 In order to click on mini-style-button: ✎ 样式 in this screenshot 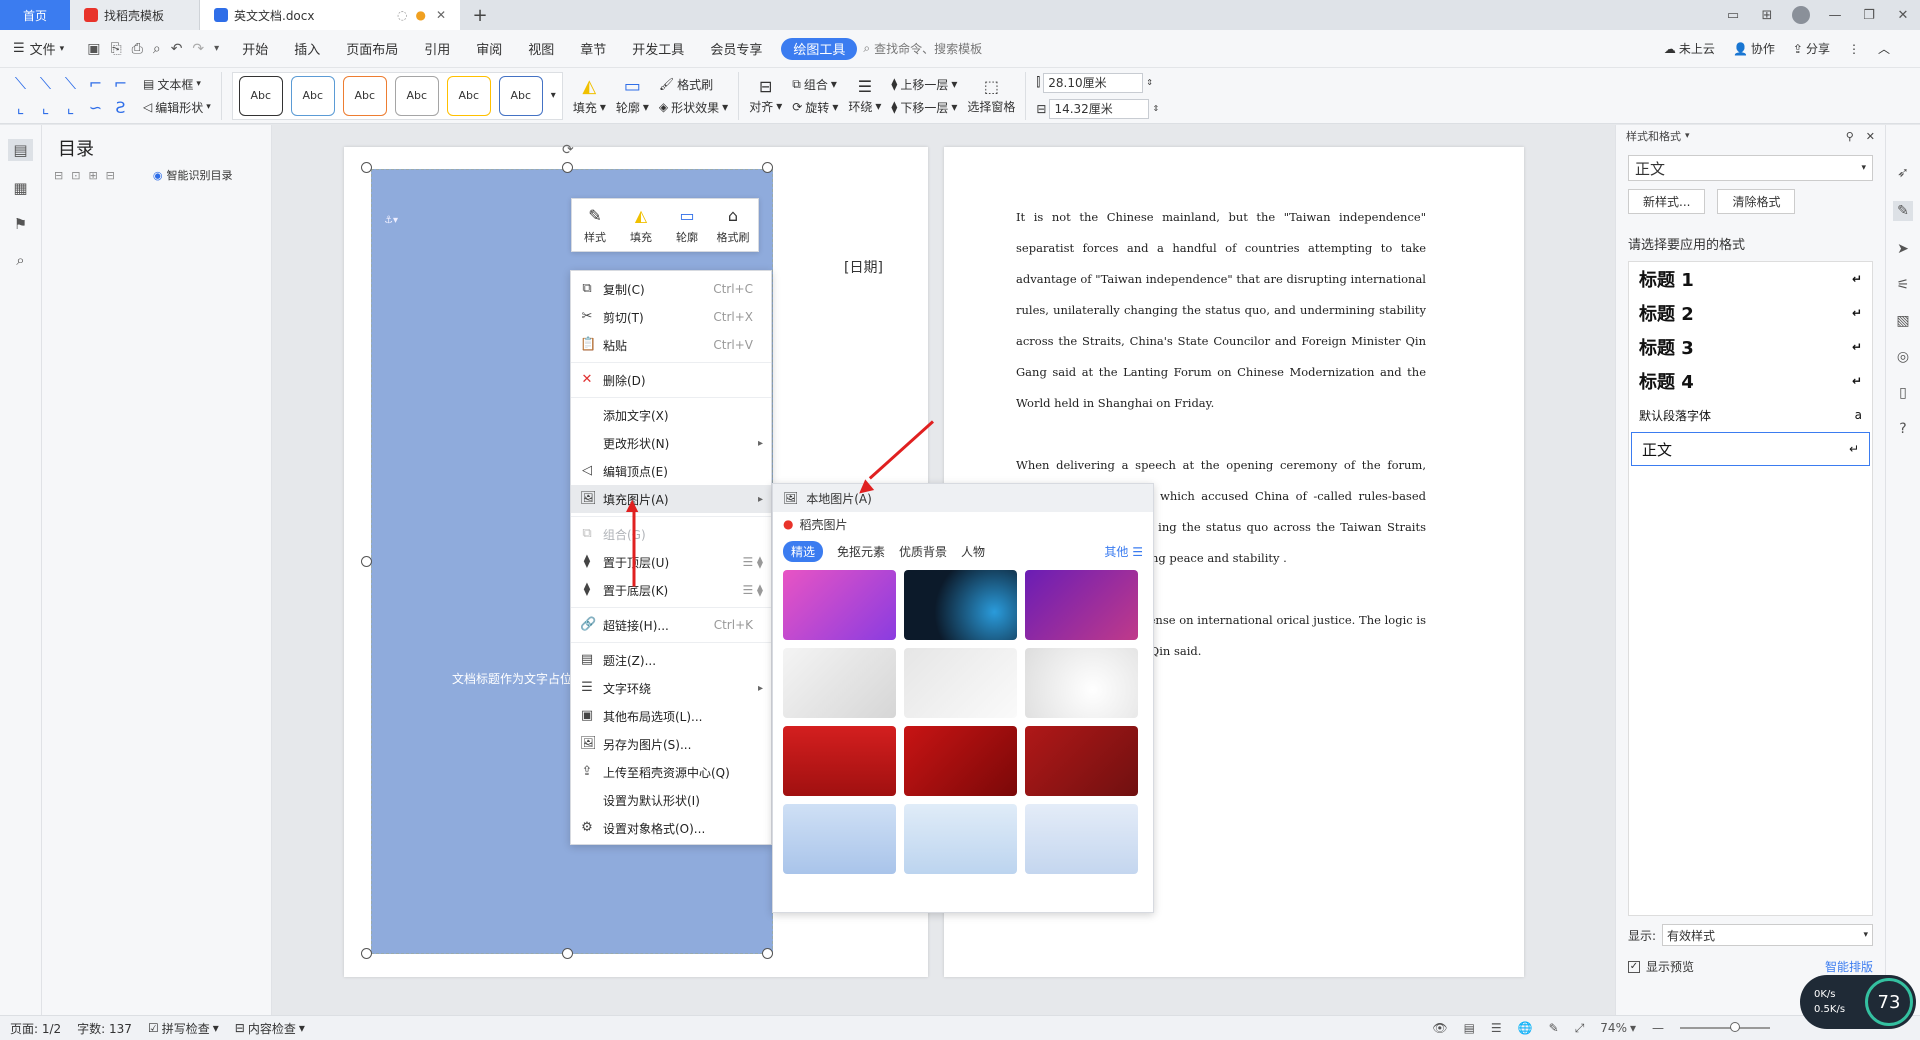, I will do `click(595, 225)`.